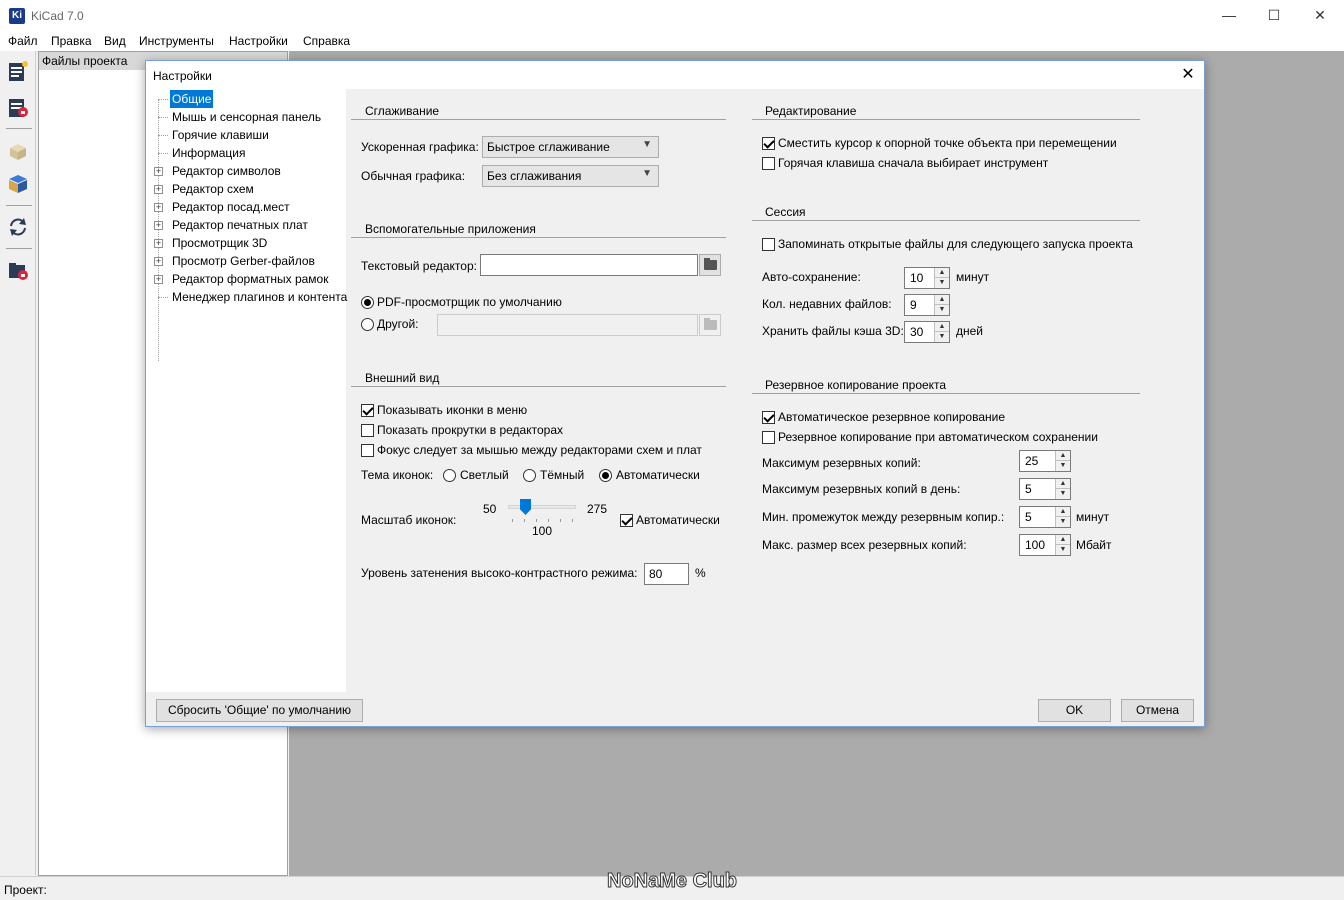  Describe the element at coordinates (18, 271) in the screenshot. I see `open-folder-icon` at that location.